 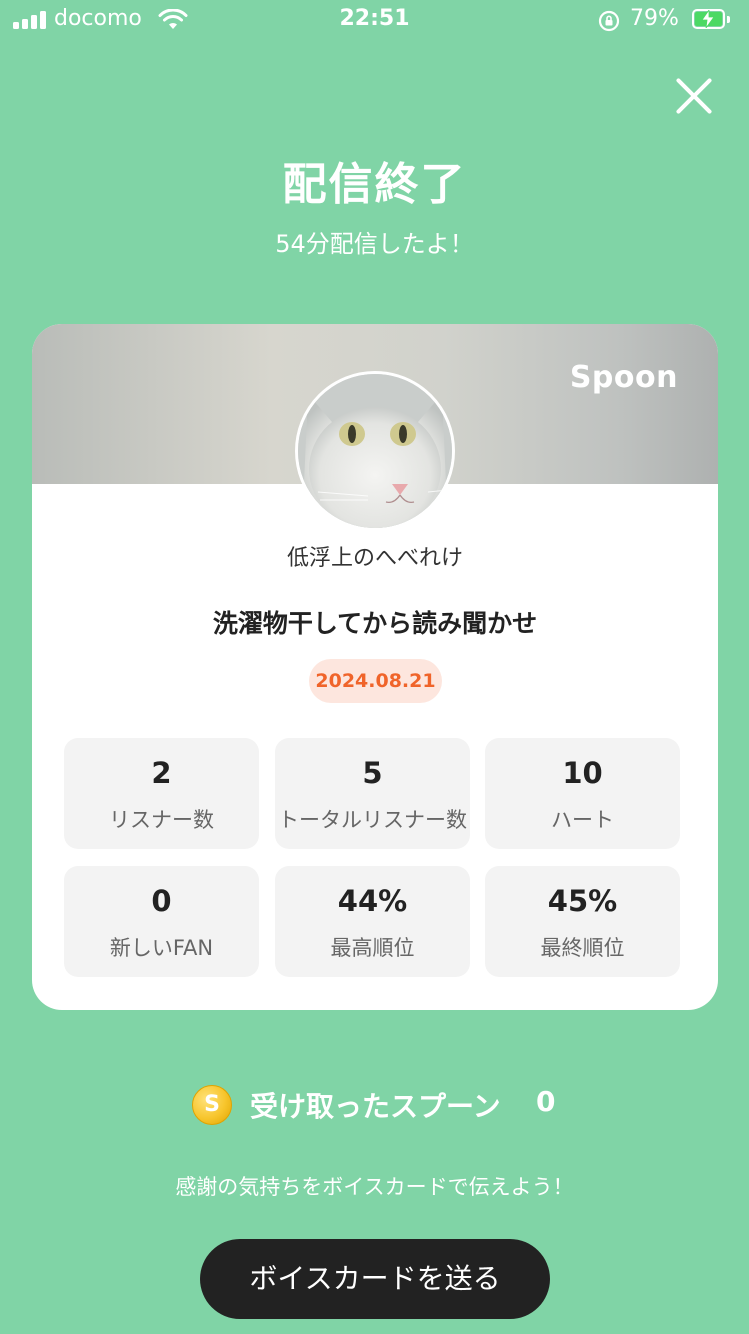 What do you see at coordinates (161, 901) in the screenshot?
I see `stat-value: 0` at bounding box center [161, 901].